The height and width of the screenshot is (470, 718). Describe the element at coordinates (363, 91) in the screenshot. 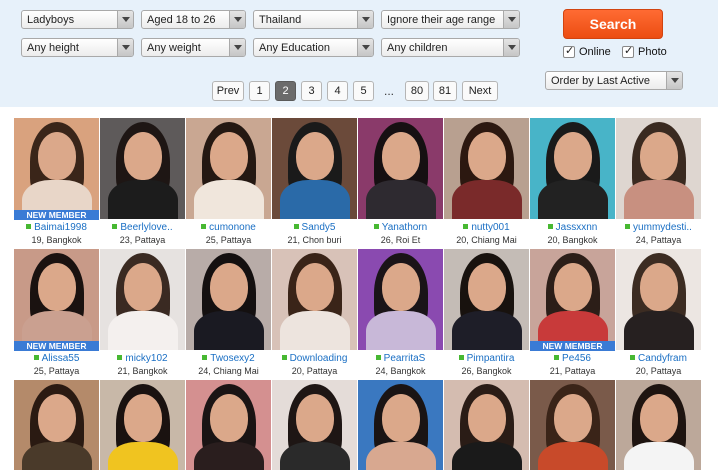

I see `page-button-5: 5` at that location.